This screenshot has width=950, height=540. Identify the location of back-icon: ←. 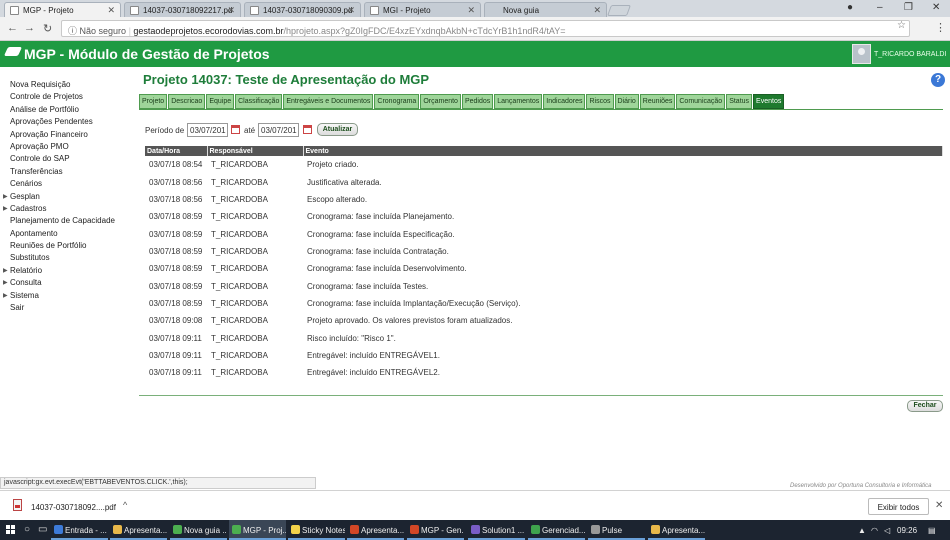
(12, 28).